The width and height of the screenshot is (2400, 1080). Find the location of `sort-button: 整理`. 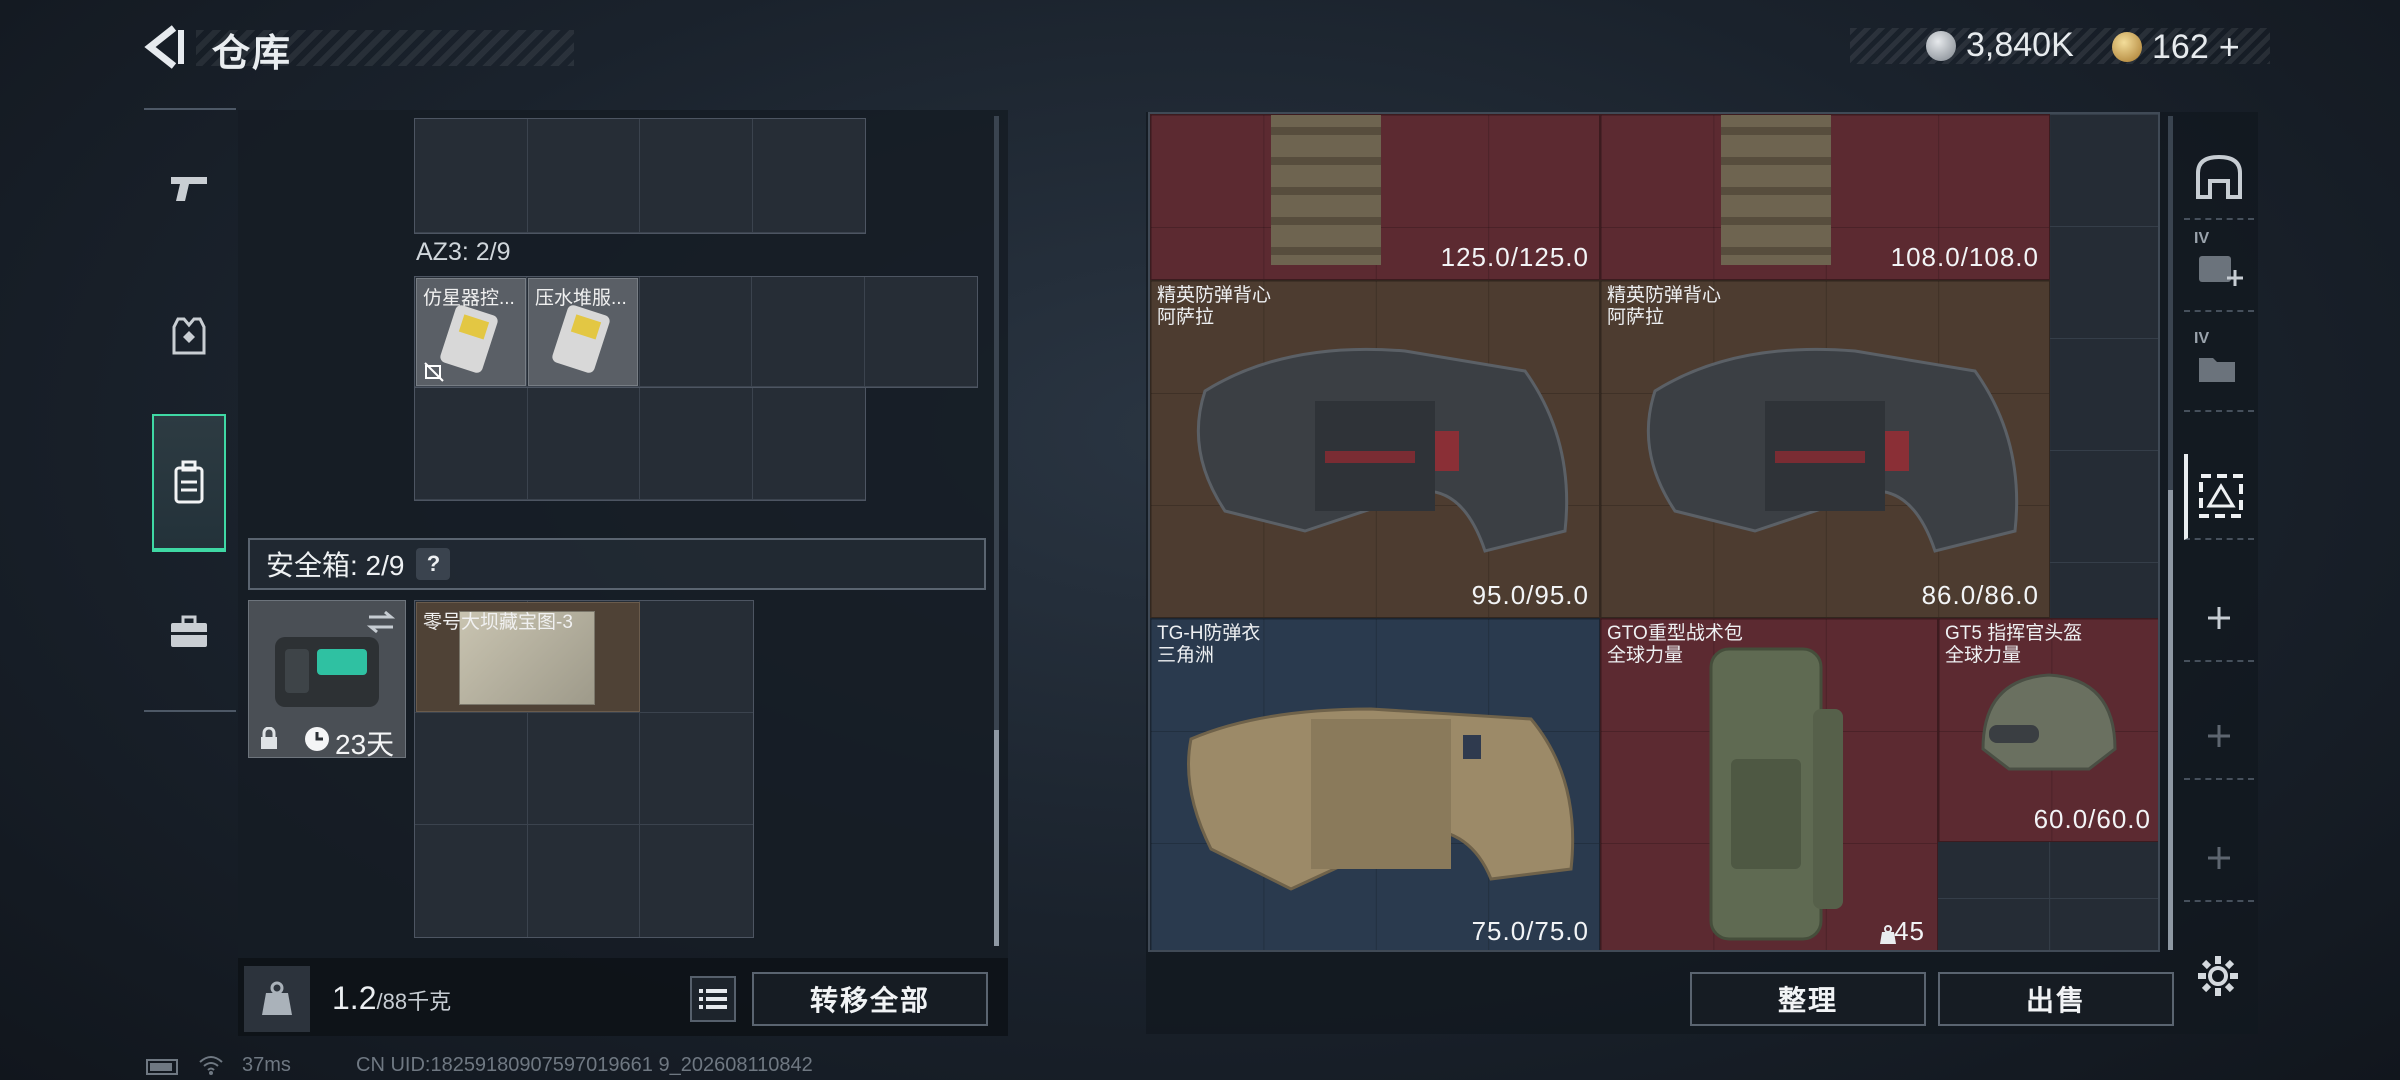

sort-button: 整理 is located at coordinates (1808, 999).